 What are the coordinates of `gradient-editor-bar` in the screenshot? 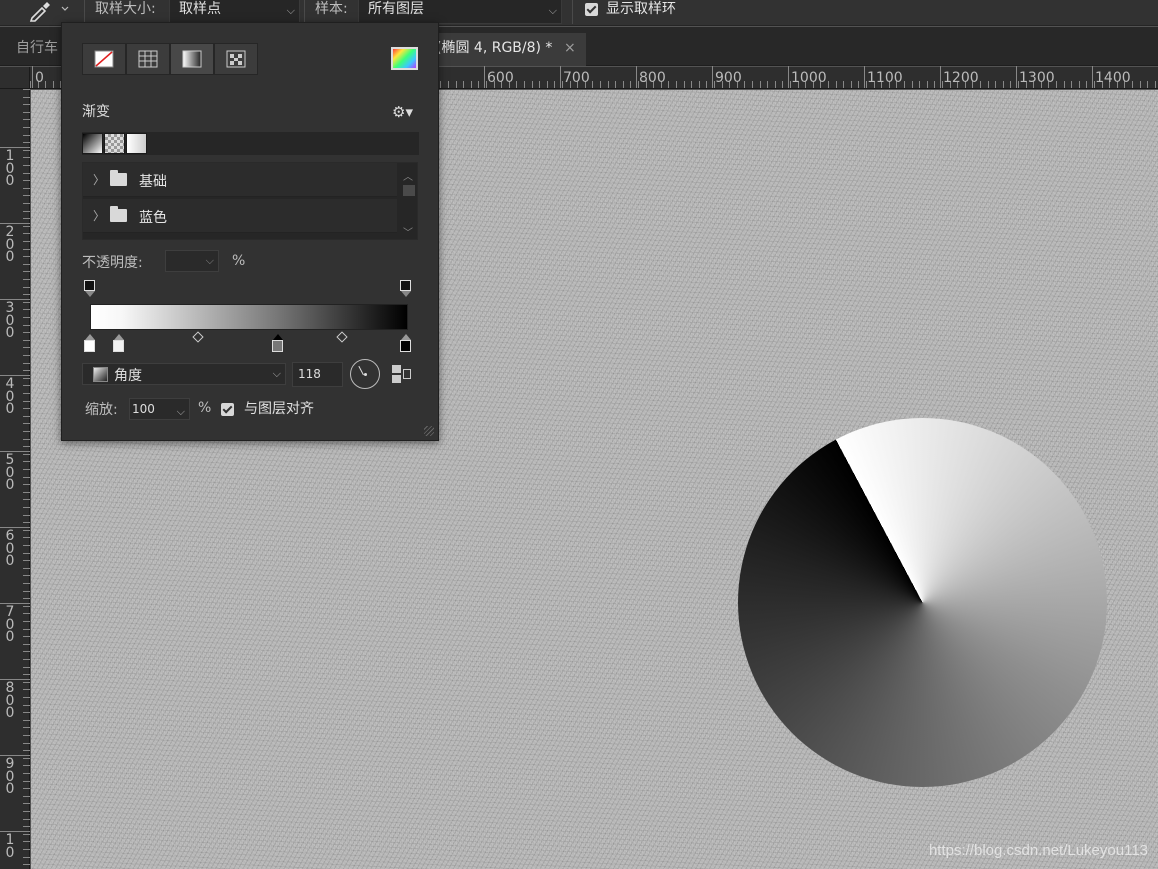 It's located at (249, 317).